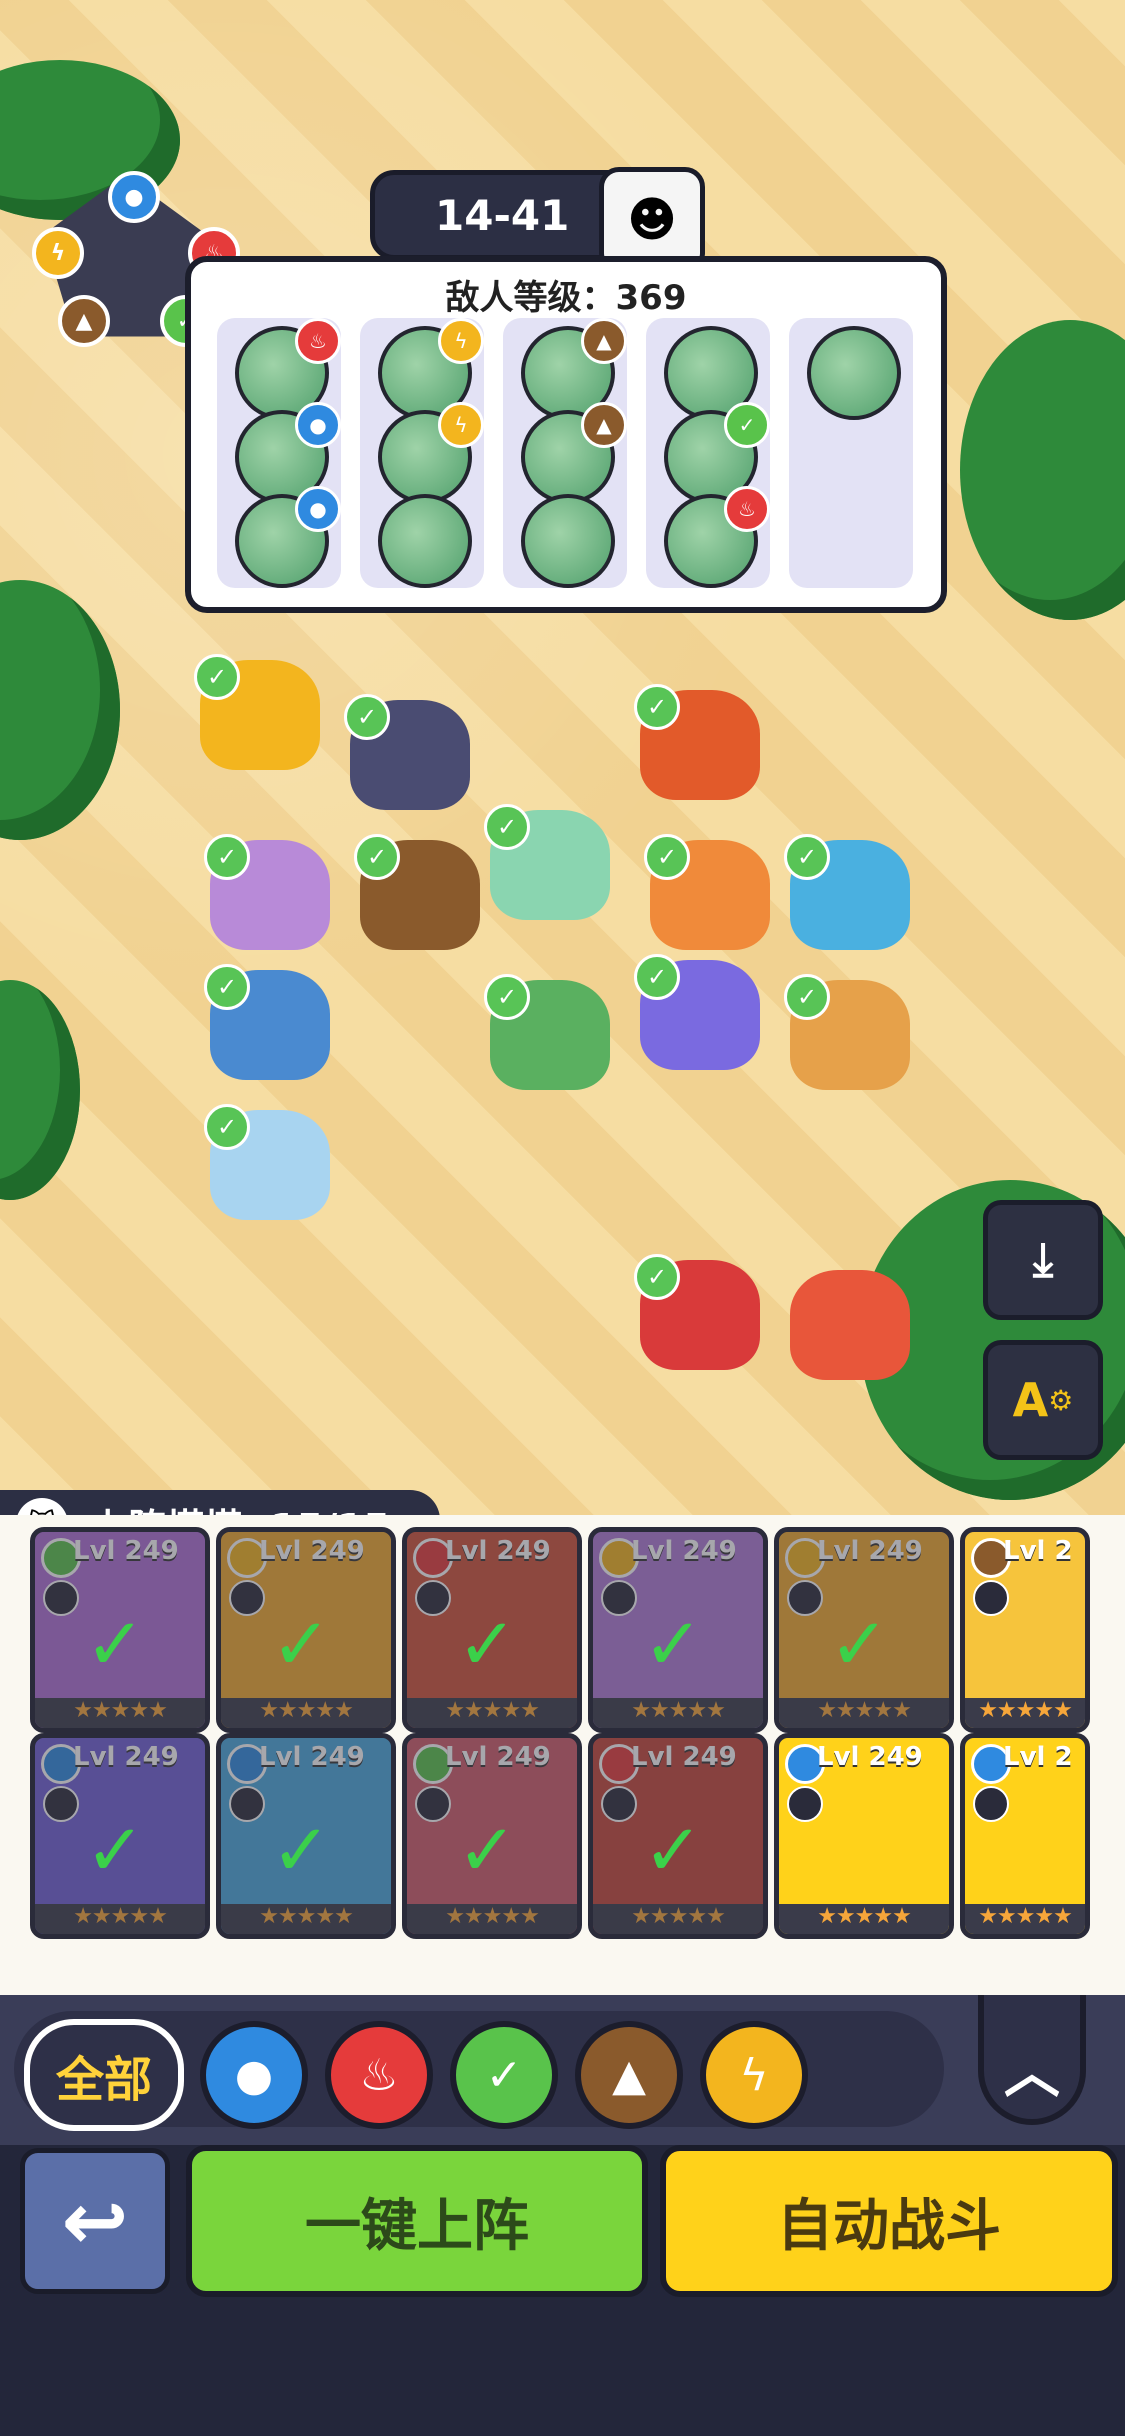 This screenshot has width=1125, height=2436. Describe the element at coordinates (566, 298) in the screenshot. I see `enemy-level-title: 敌人等级：369` at that location.